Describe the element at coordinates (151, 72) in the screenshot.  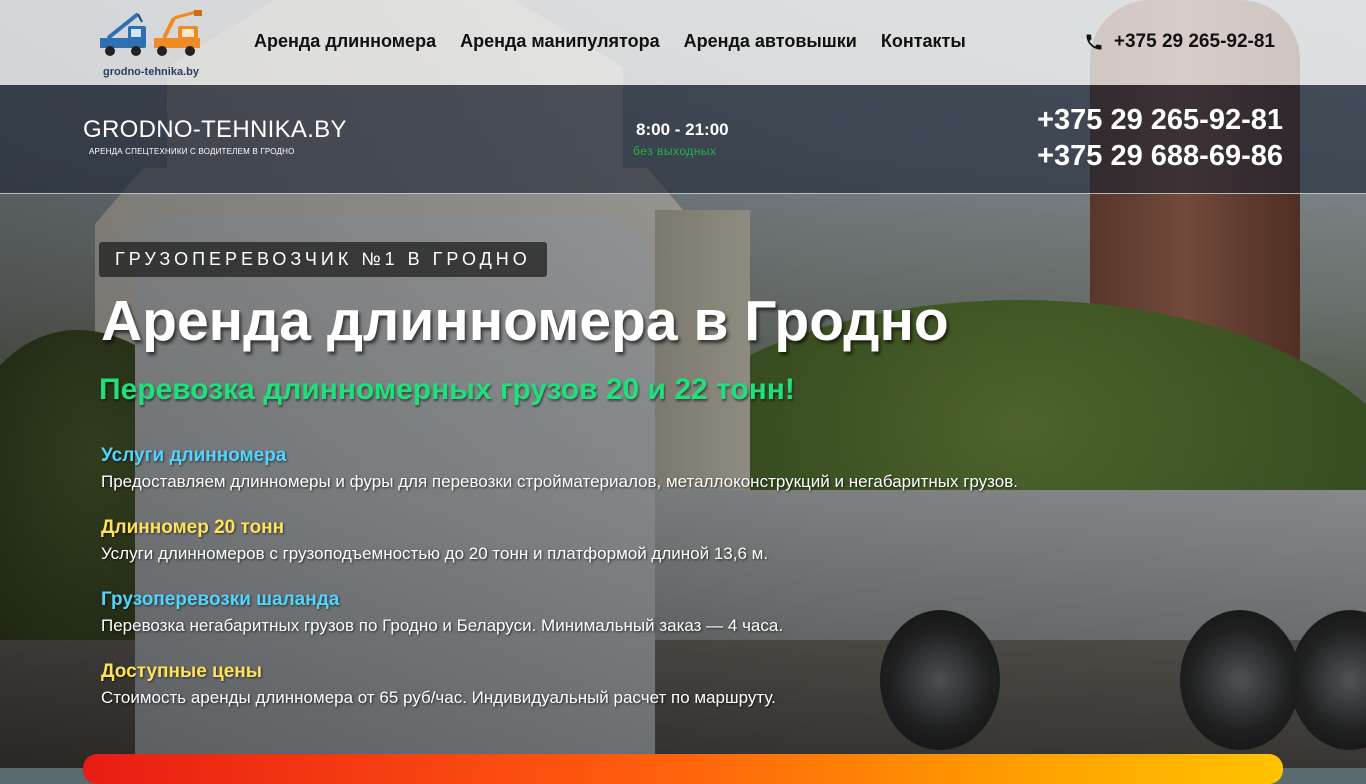
I see `logo-text: grodno-tehnika.by` at that location.